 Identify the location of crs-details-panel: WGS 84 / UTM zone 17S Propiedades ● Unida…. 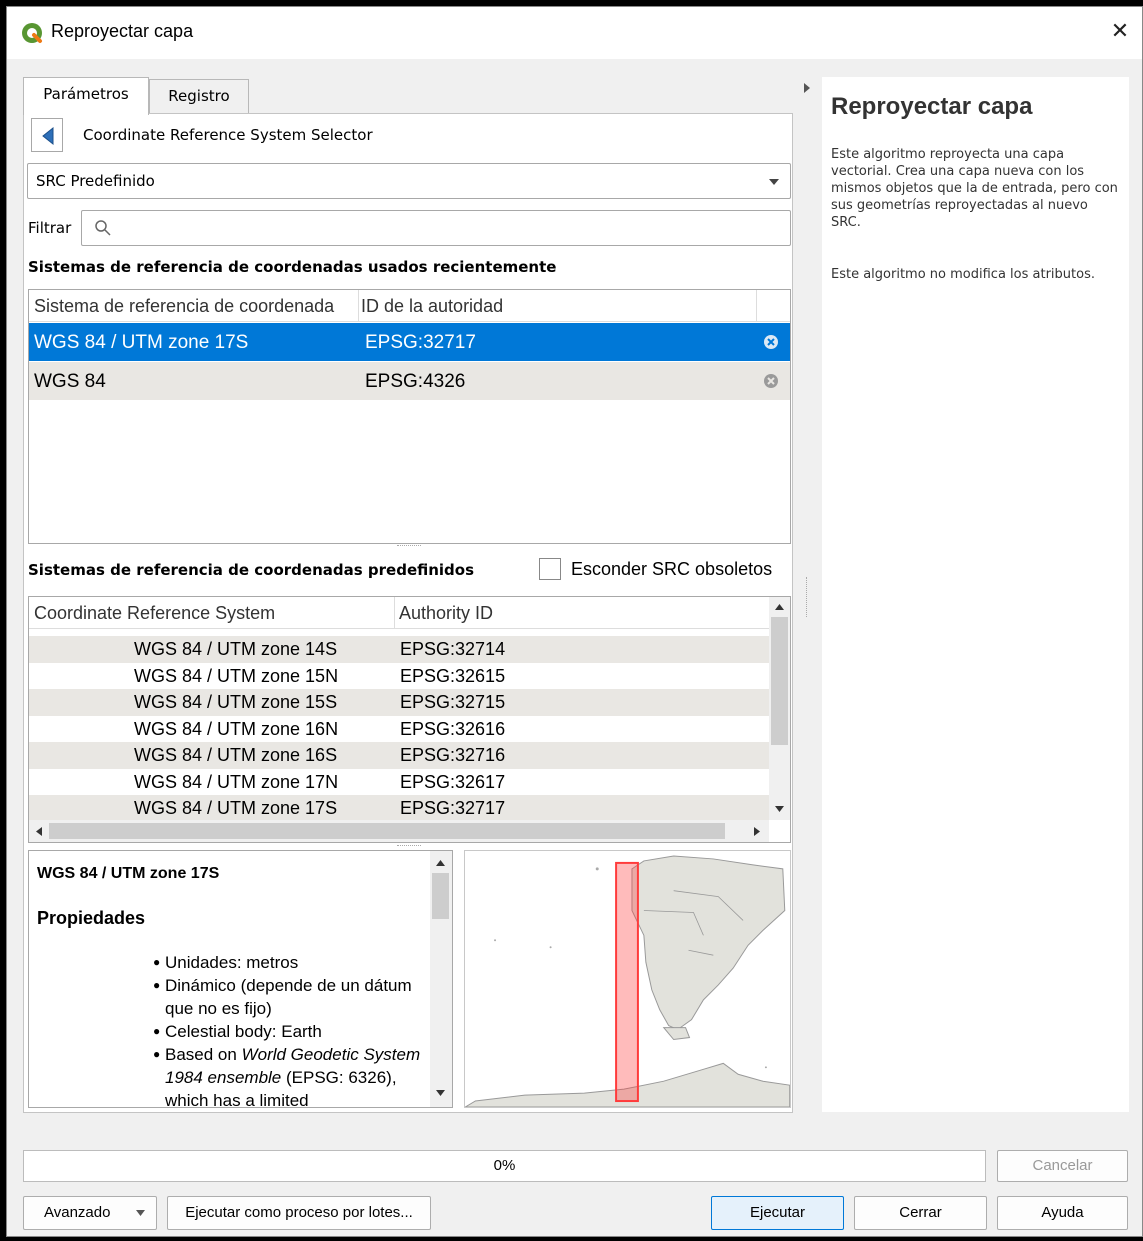
(240, 979).